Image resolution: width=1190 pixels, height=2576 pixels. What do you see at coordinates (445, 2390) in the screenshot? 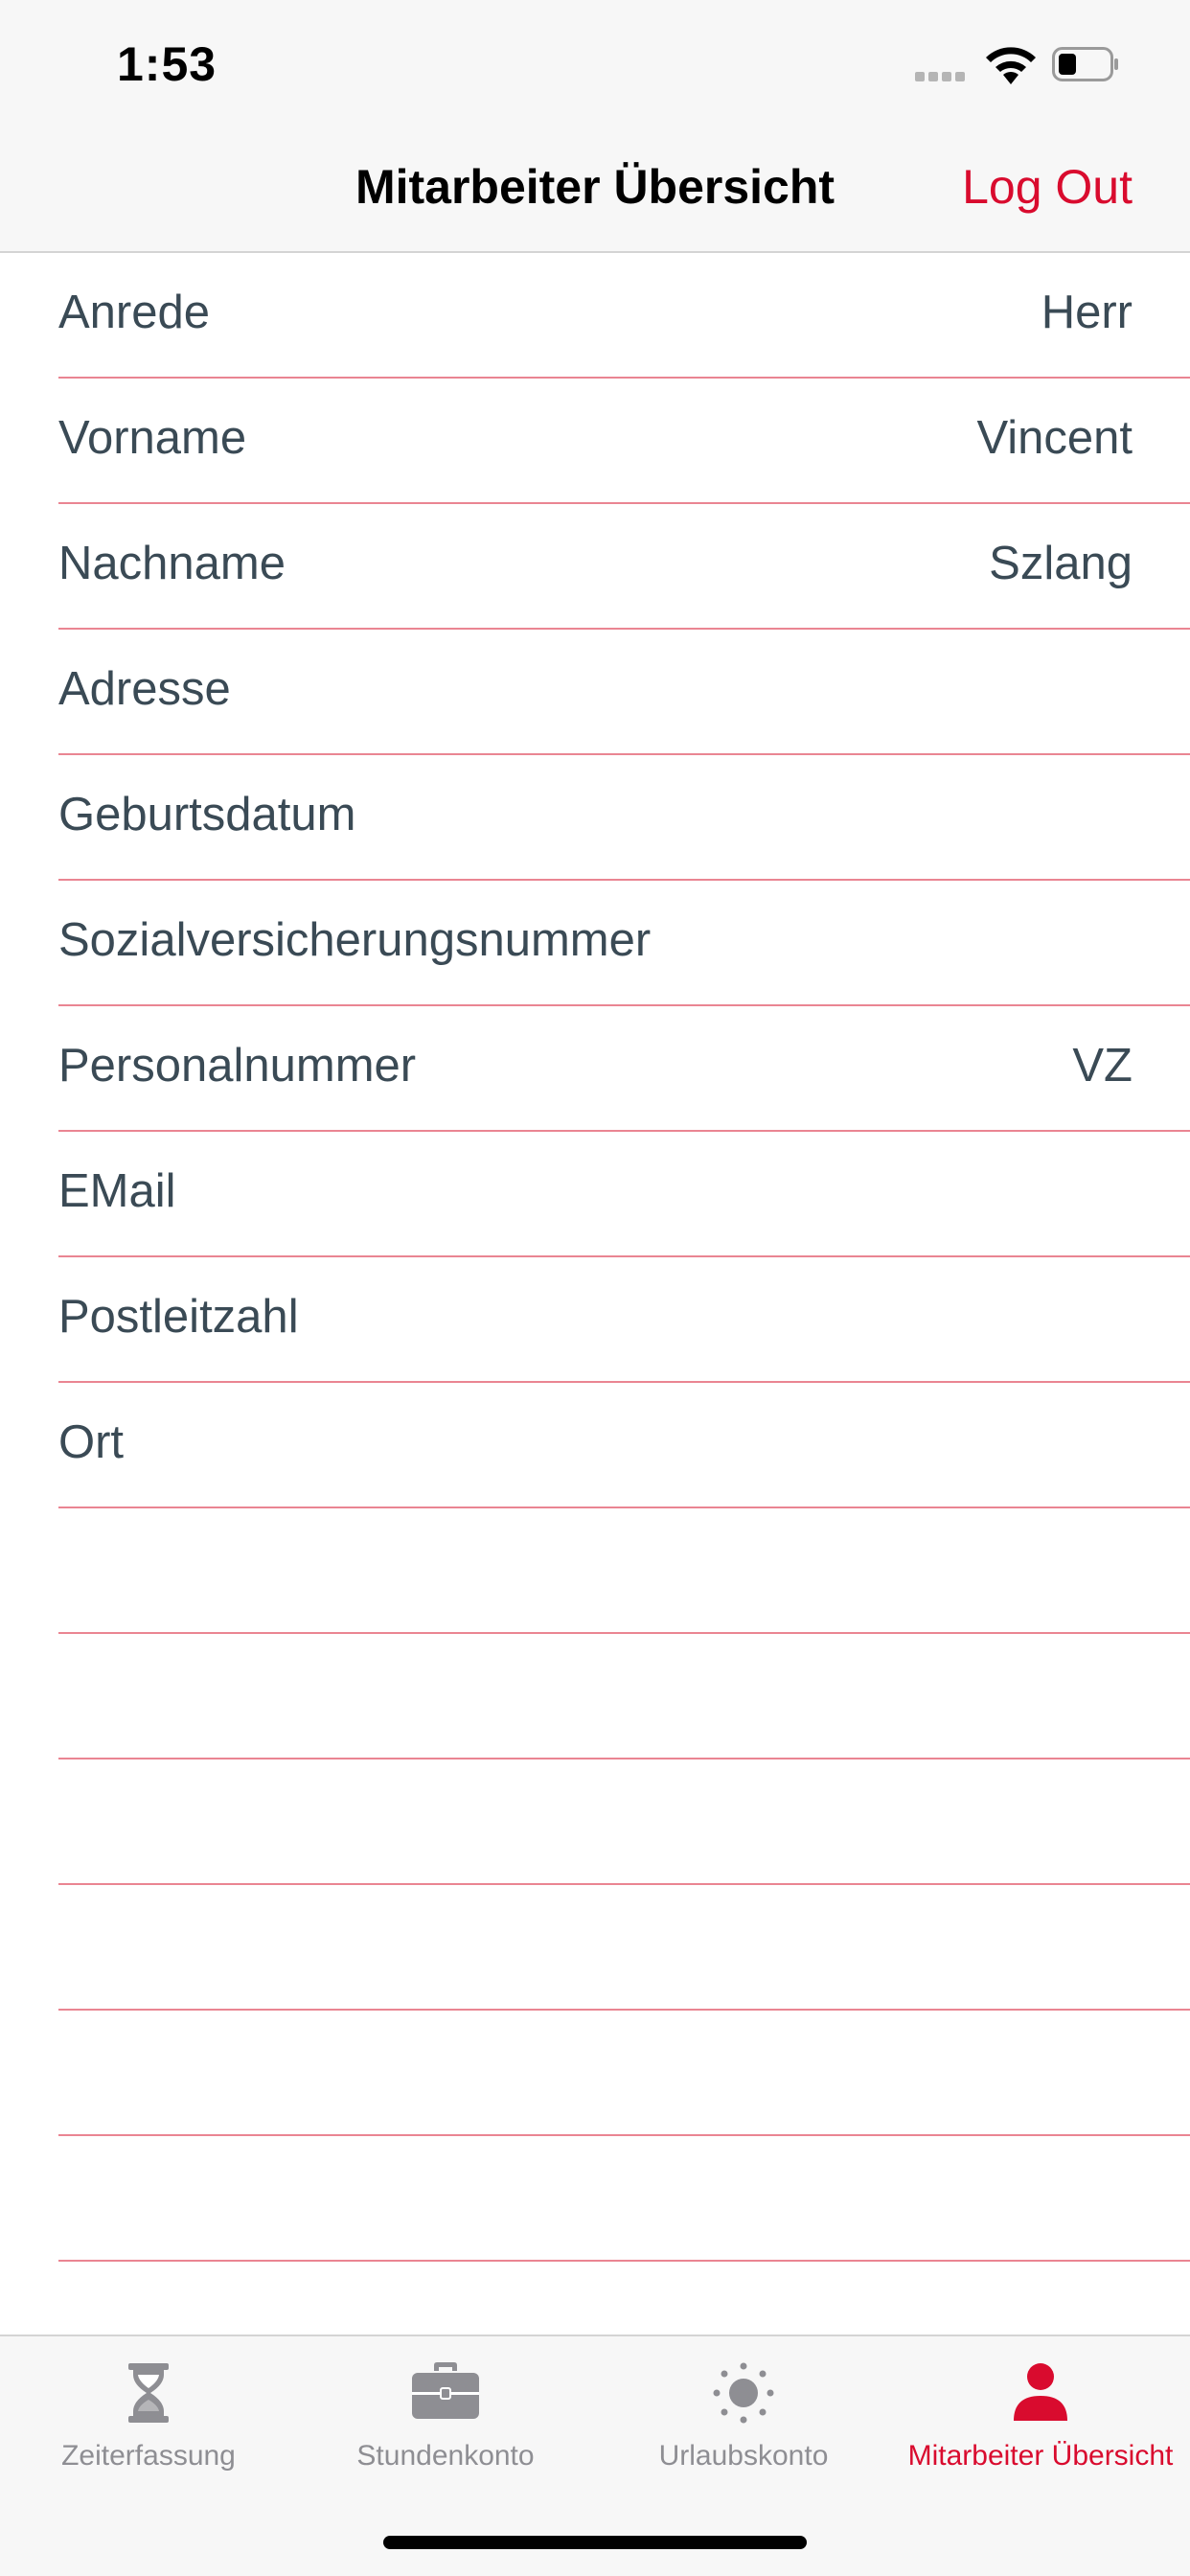
I see `briefcase-icon` at bounding box center [445, 2390].